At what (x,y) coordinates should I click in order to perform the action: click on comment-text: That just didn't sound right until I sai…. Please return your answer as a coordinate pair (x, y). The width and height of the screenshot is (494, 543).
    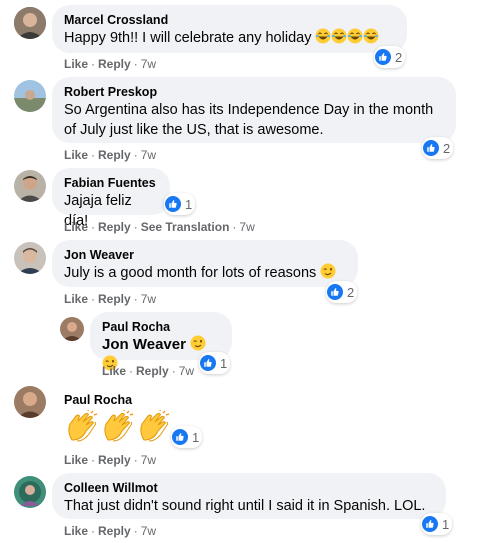
    Looking at the image, I should click on (245, 506).